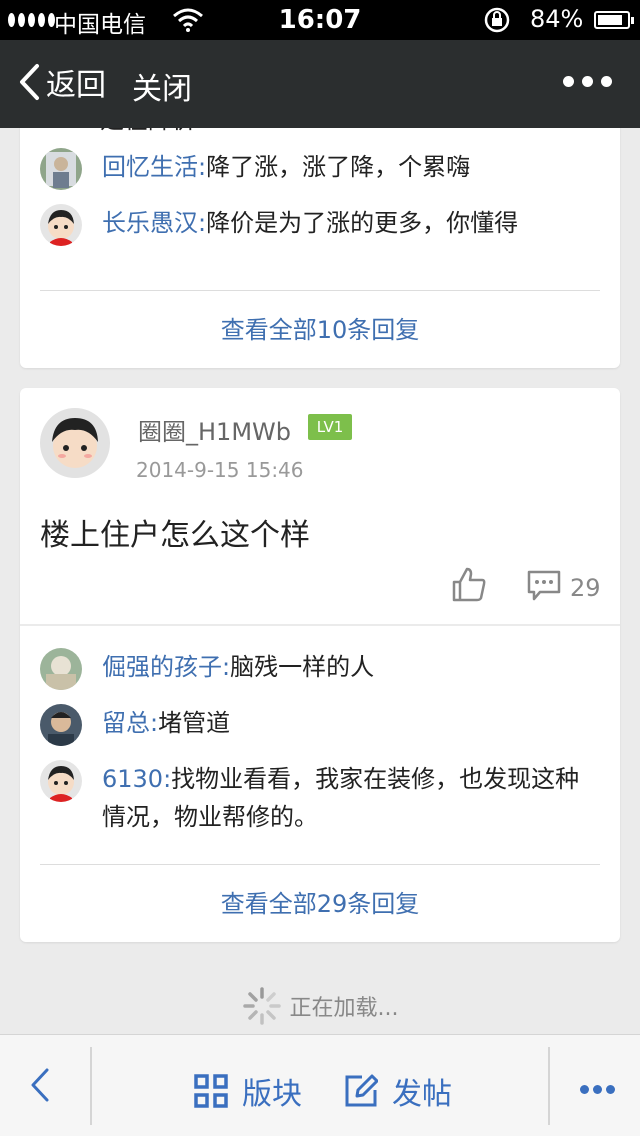  Describe the element at coordinates (320, 1085) in the screenshot. I see `bottom-toolbar: 版块 发帖` at that location.